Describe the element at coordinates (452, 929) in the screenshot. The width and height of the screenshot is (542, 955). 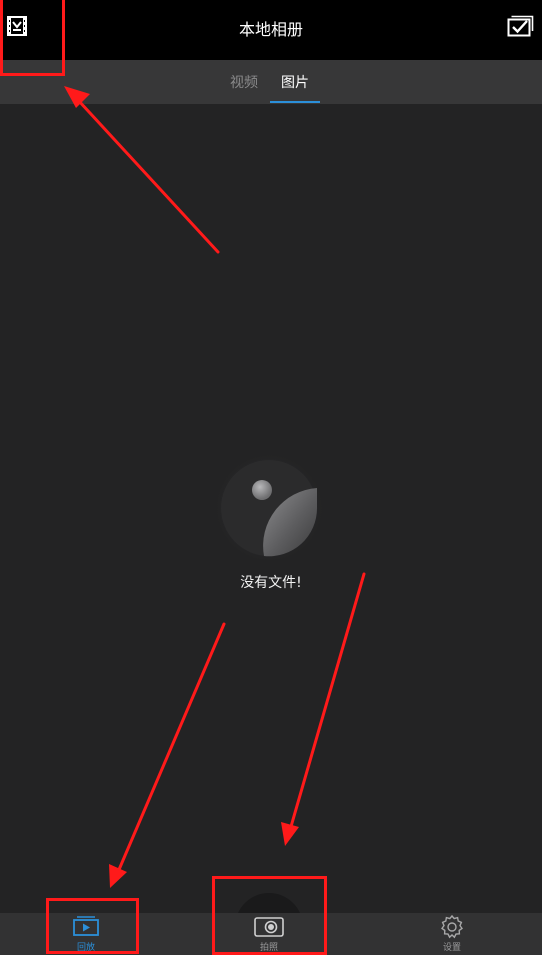
I see `gear-icon` at that location.